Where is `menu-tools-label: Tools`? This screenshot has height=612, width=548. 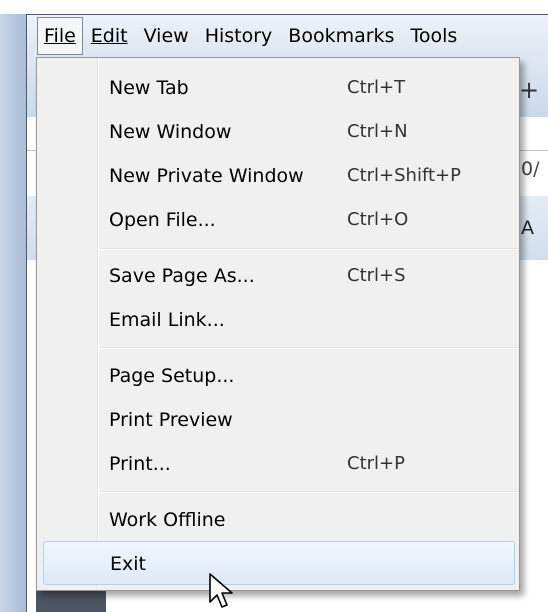
menu-tools-label: Tools is located at coordinates (434, 36).